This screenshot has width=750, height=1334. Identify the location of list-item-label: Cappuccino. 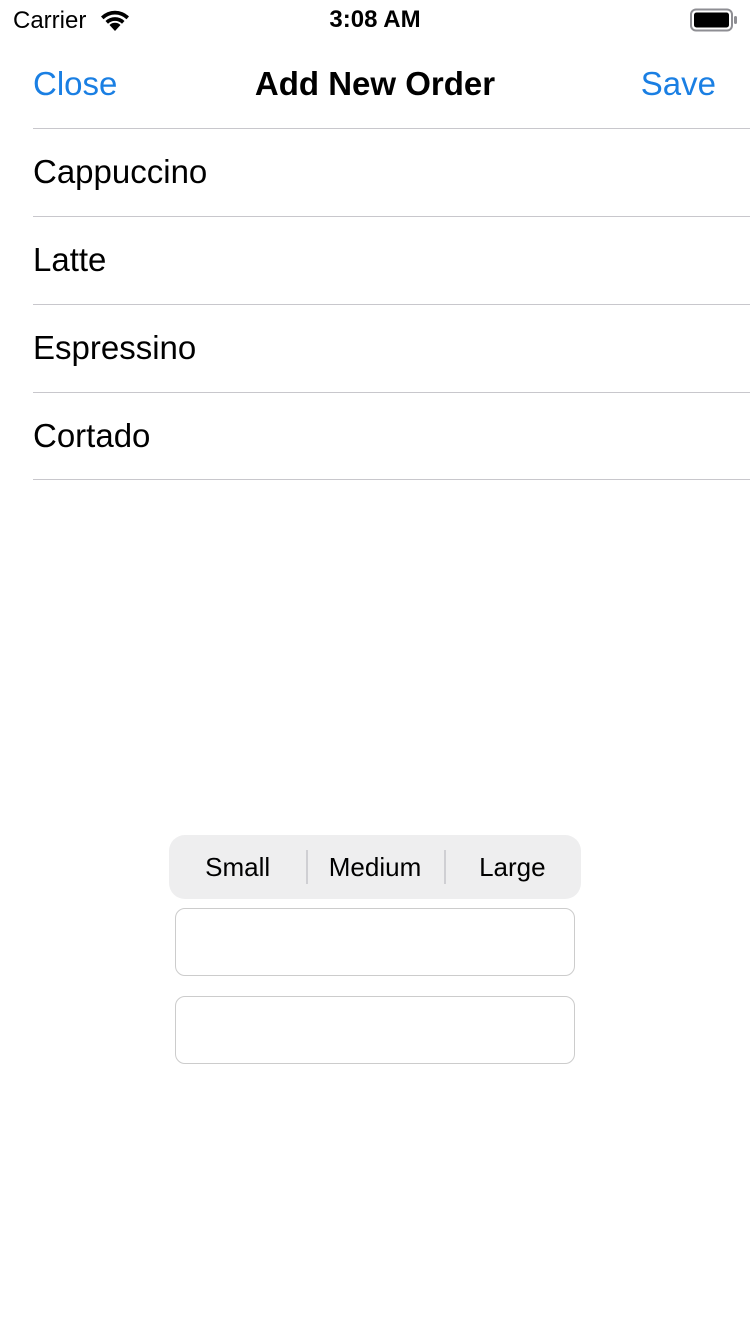
(120, 171).